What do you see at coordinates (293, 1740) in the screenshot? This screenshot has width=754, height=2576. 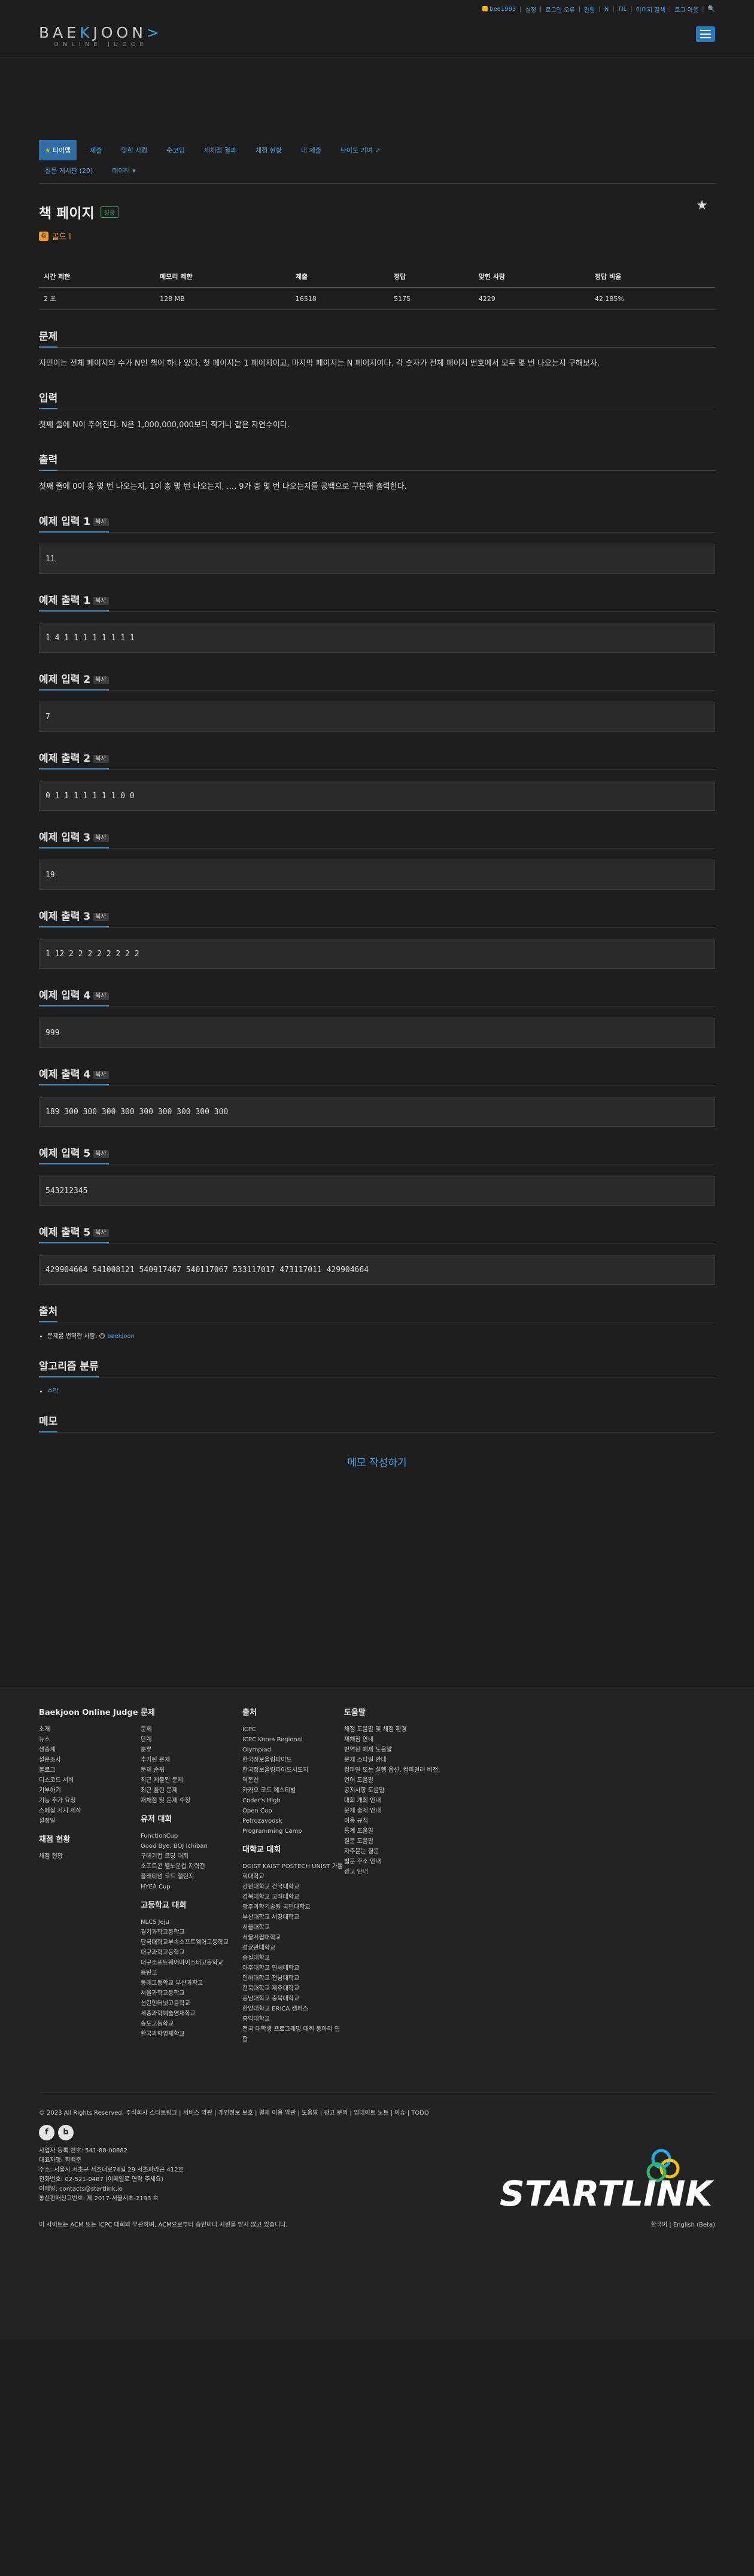 I see `footer-link: ICPC Korea Regional` at bounding box center [293, 1740].